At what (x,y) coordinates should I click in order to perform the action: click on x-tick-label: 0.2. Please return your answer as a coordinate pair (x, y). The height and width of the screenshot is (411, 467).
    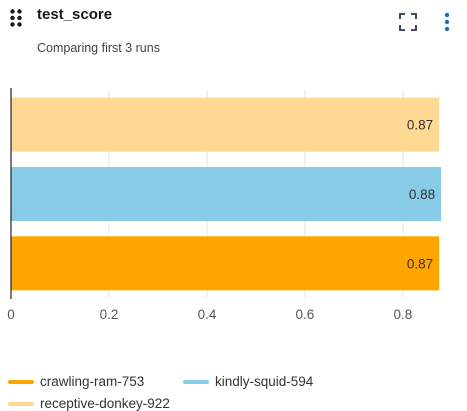
    Looking at the image, I should click on (109, 314).